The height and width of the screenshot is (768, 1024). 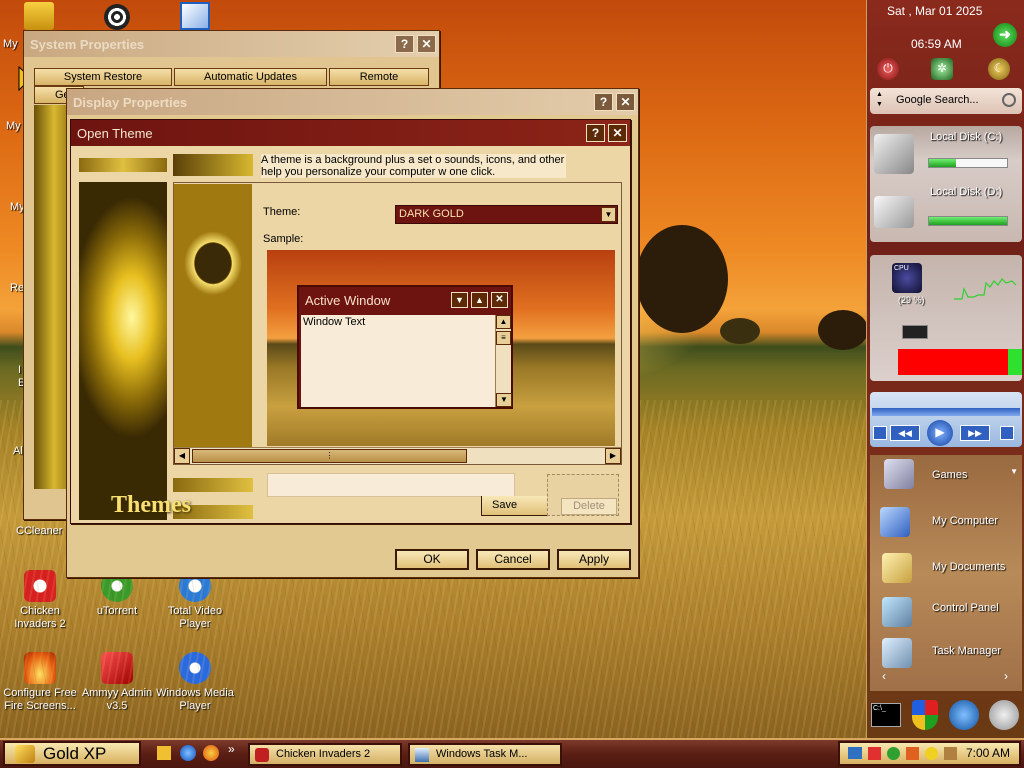 What do you see at coordinates (964, 715) in the screenshot?
I see `network-globe-icon` at bounding box center [964, 715].